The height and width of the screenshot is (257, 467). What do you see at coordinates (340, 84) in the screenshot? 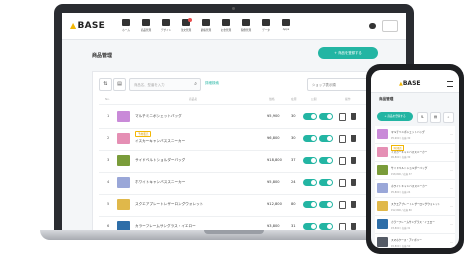
I see `sort-order-select: ショップ表示順 ⌄` at bounding box center [340, 84].